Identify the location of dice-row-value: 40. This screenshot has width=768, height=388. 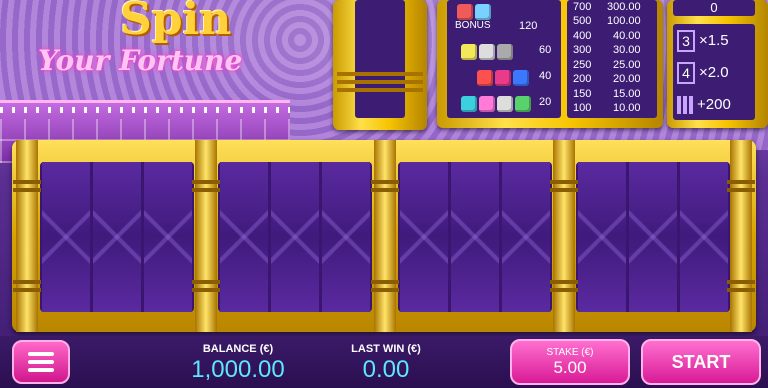
(545, 76).